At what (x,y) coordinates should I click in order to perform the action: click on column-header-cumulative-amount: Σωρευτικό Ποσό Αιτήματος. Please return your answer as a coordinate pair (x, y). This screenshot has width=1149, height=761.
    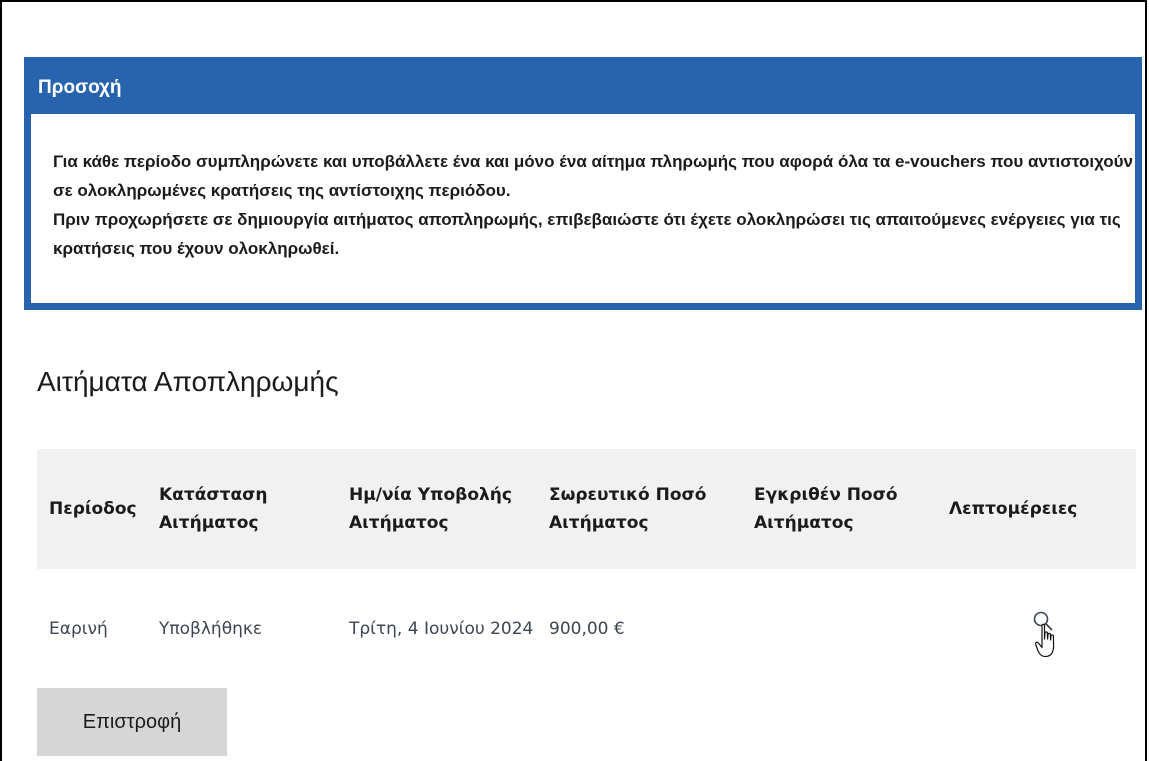
    Looking at the image, I should click on (628, 509).